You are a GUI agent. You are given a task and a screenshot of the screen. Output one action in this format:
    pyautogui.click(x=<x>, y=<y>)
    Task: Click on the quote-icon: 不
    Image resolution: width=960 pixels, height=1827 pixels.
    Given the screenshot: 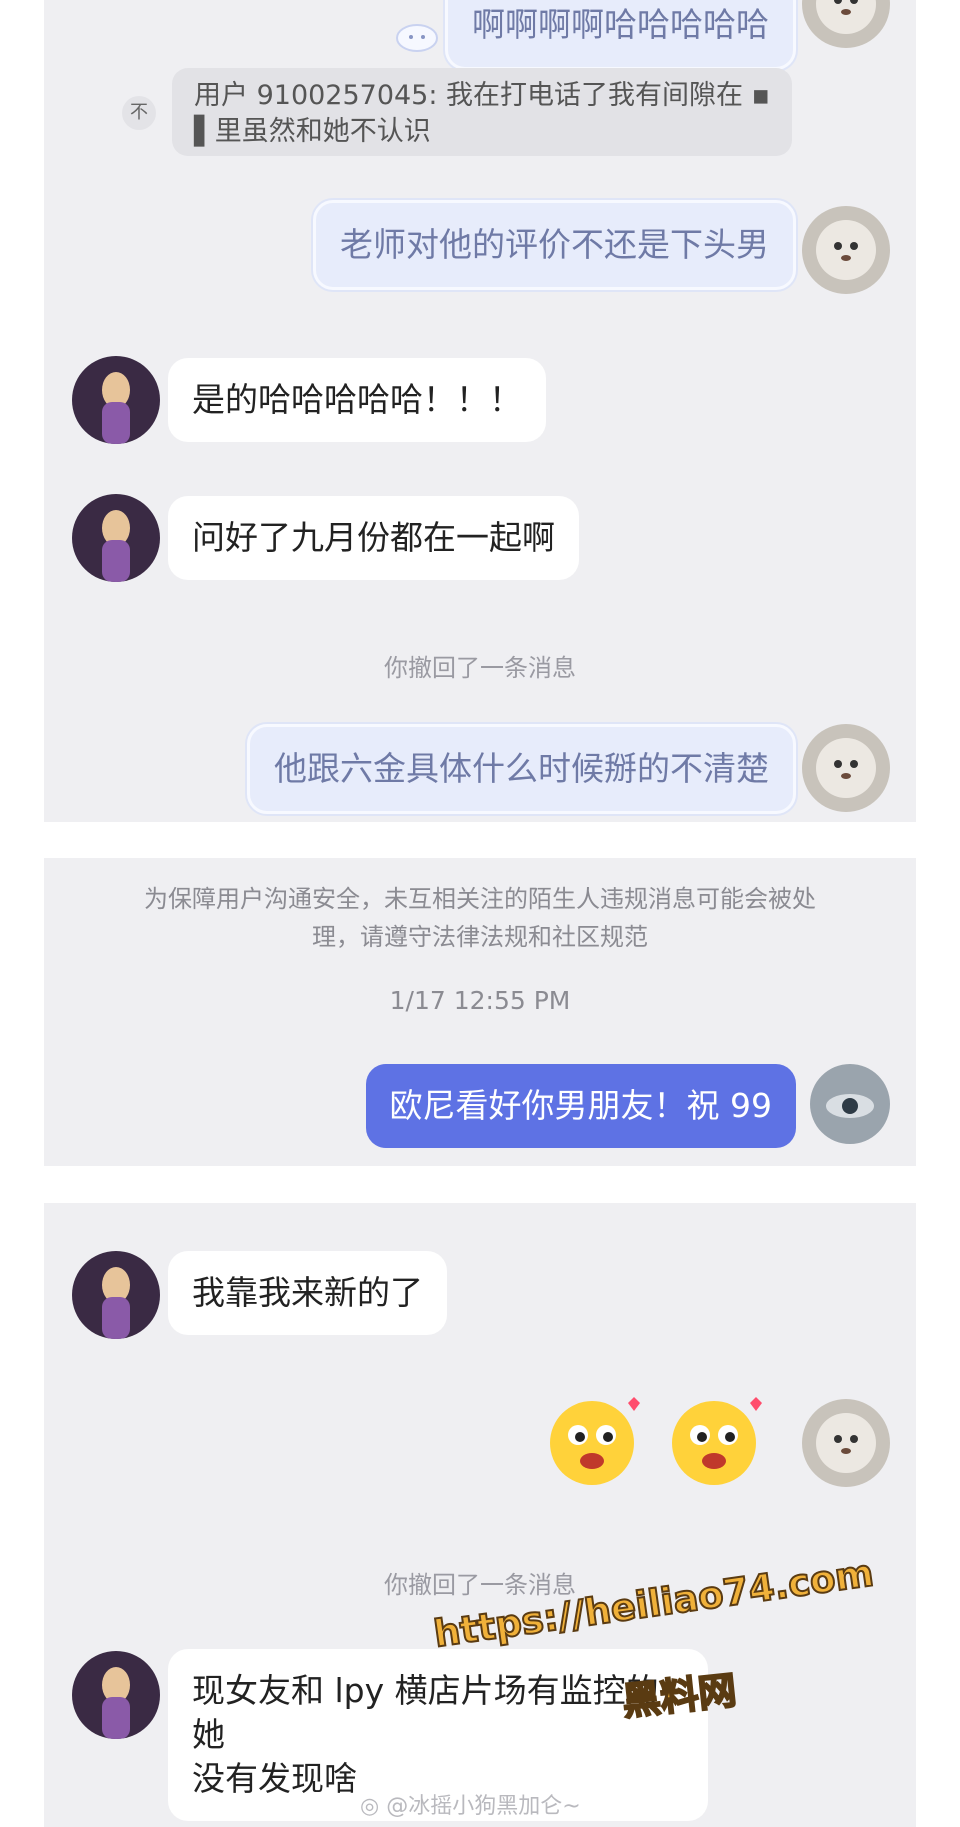 What is the action you would take?
    pyautogui.click(x=139, y=113)
    